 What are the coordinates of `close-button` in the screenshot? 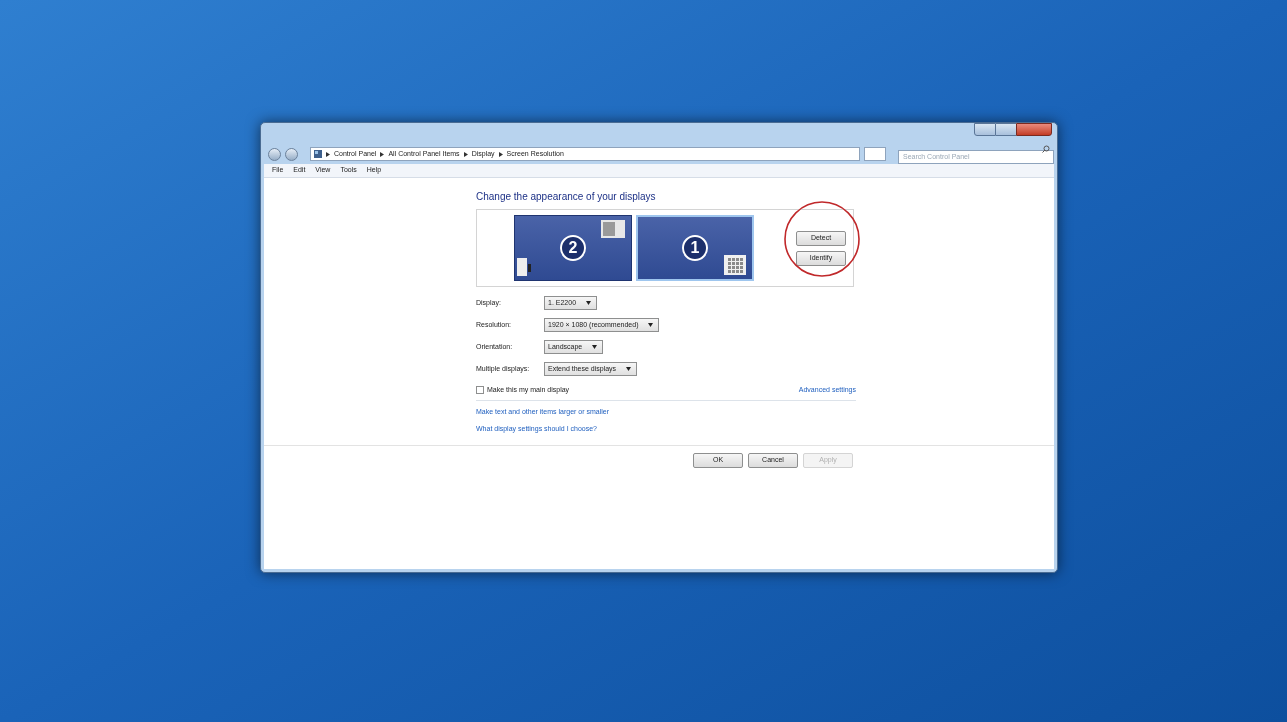 It's located at (1034, 129).